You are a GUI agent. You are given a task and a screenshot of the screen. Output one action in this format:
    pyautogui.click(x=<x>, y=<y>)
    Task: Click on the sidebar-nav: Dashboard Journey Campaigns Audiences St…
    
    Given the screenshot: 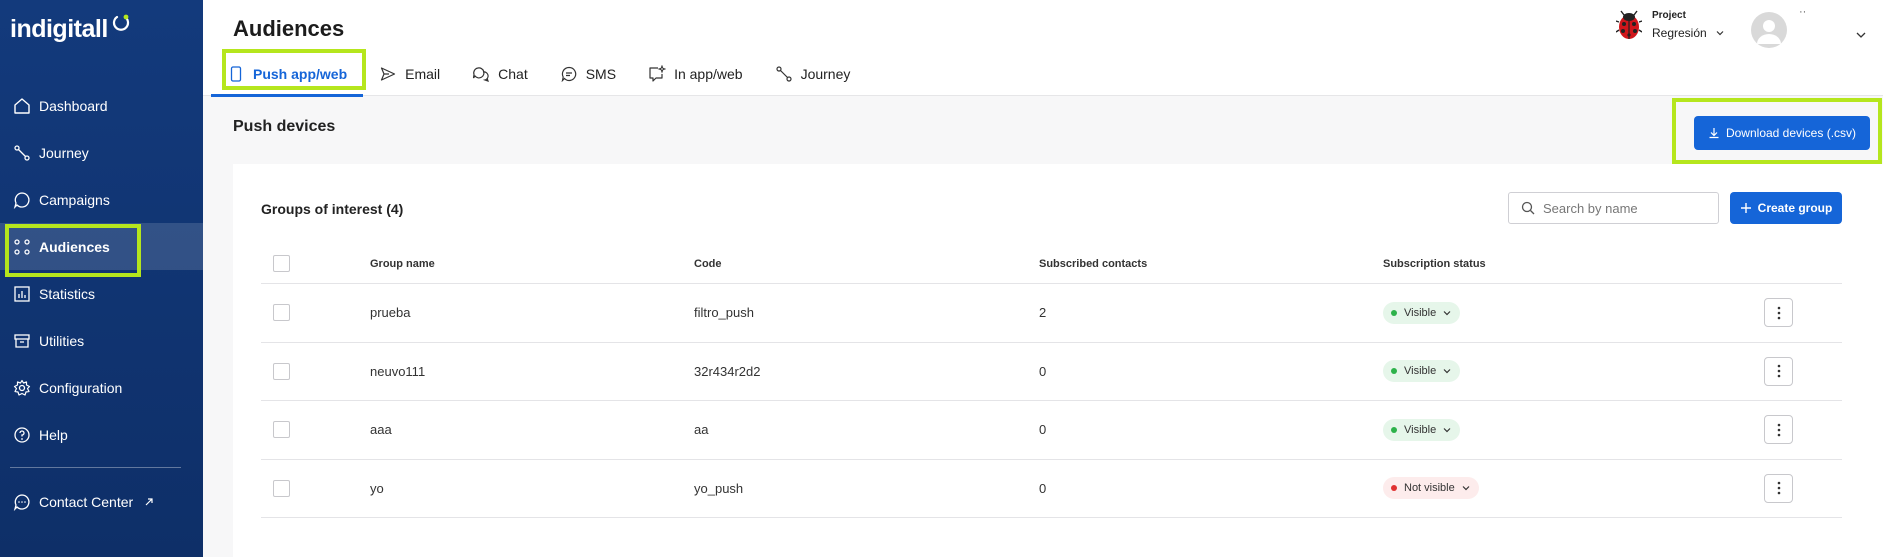 What is the action you would take?
    pyautogui.click(x=101, y=270)
    